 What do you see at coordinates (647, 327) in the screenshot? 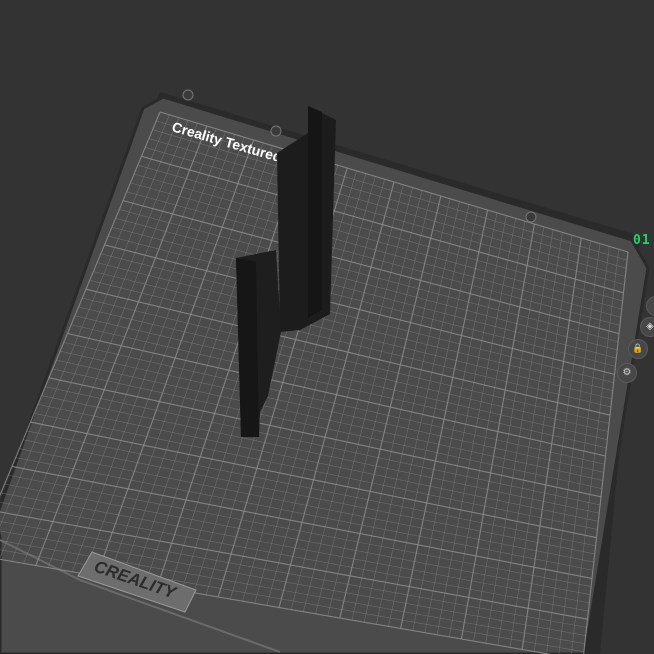
I see `layer-tool-icon: ◈` at bounding box center [647, 327].